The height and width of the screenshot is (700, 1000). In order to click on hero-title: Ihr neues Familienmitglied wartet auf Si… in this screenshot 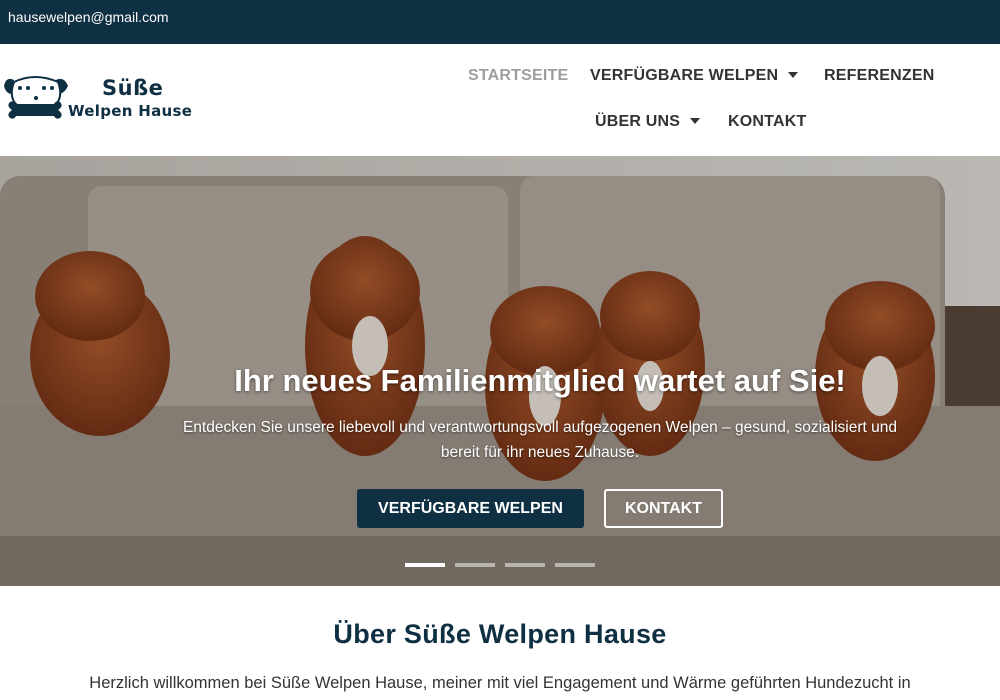, I will do `click(540, 380)`.